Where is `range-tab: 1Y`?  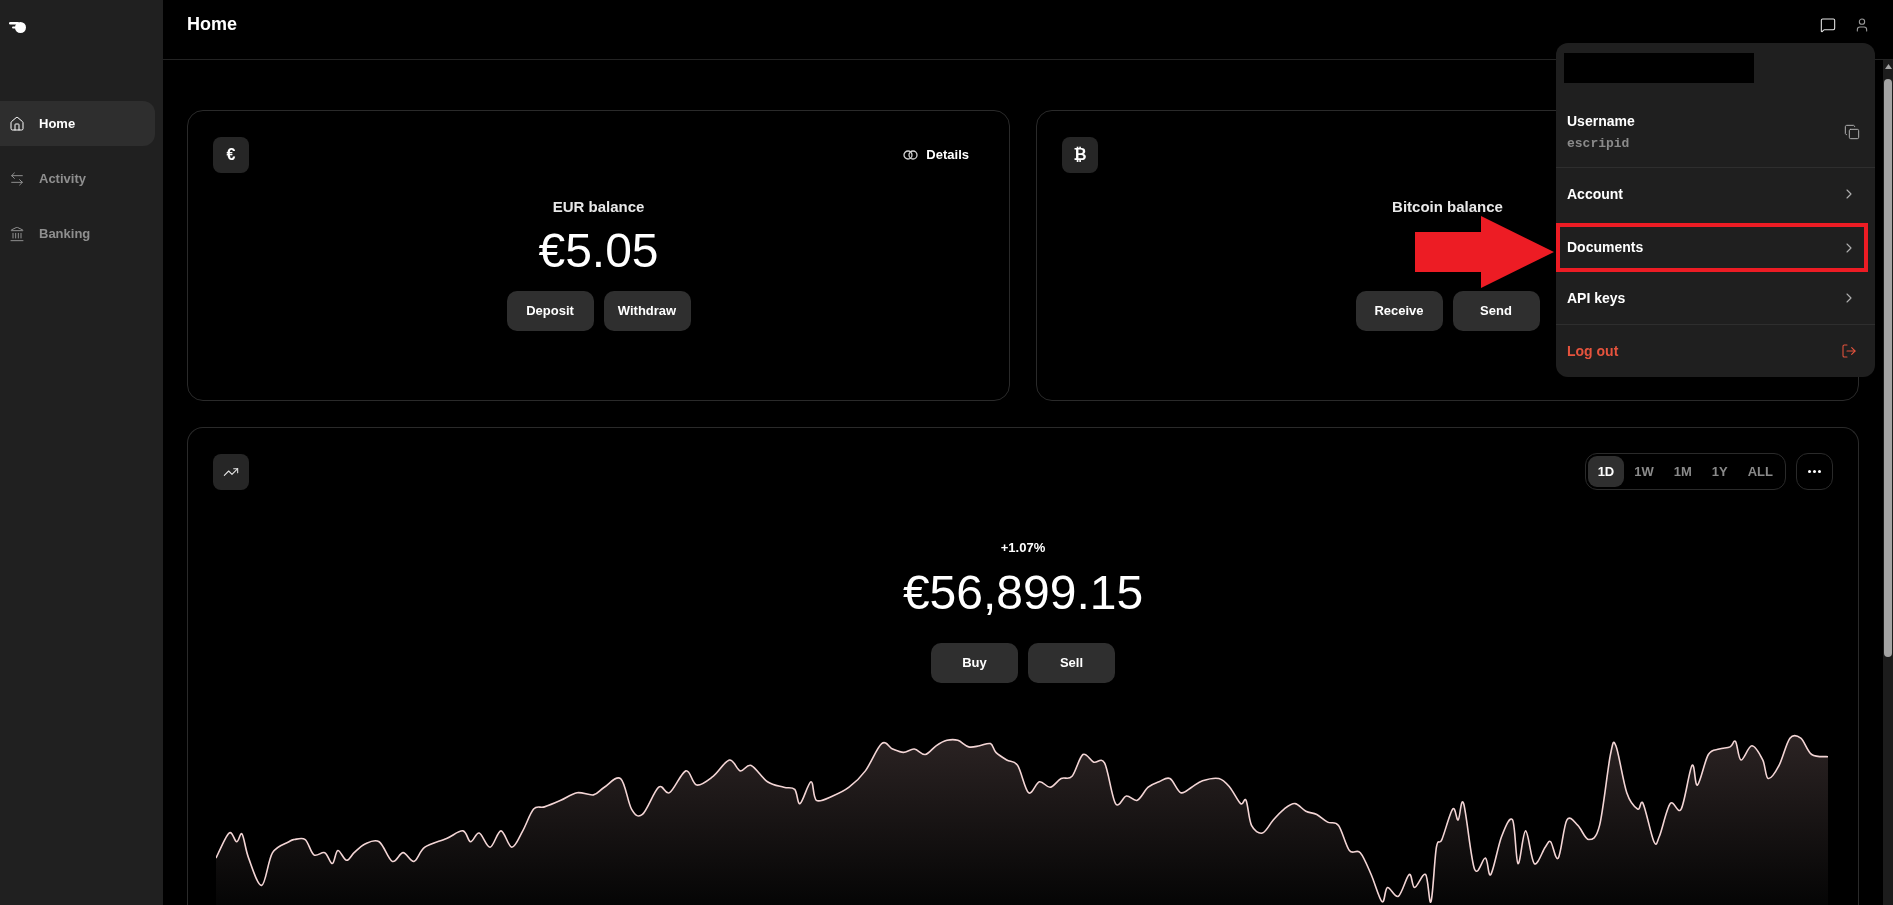 range-tab: 1Y is located at coordinates (1719, 471).